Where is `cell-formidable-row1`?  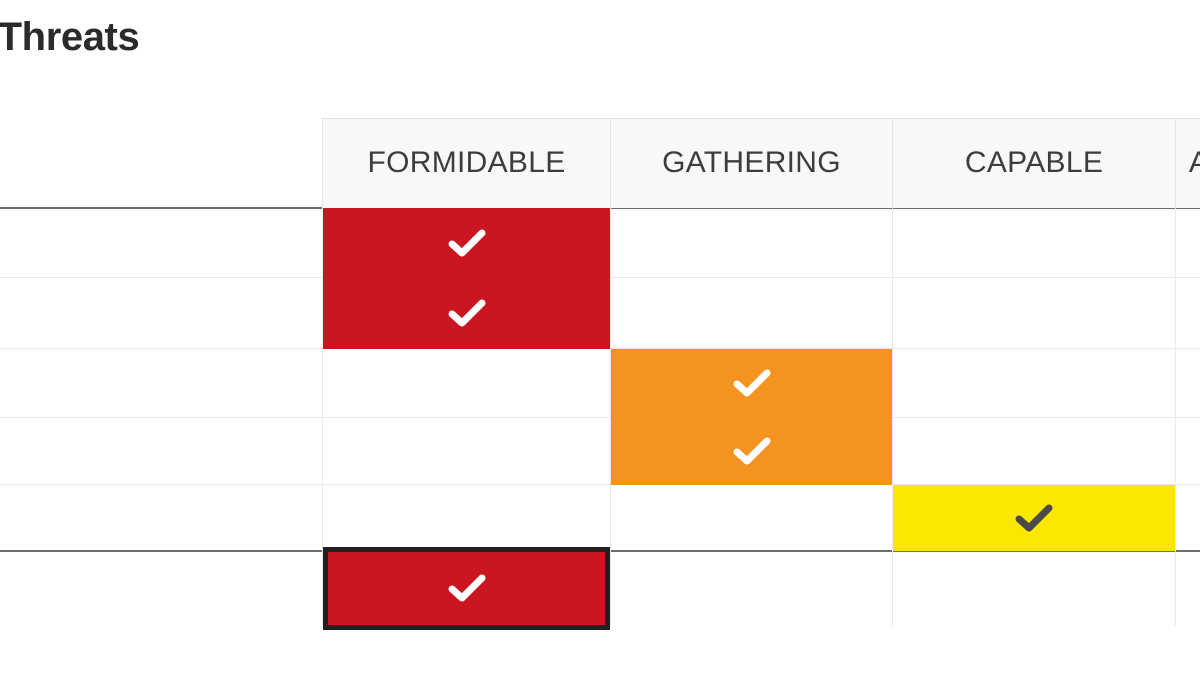
cell-formidable-row1 is located at coordinates (466, 242).